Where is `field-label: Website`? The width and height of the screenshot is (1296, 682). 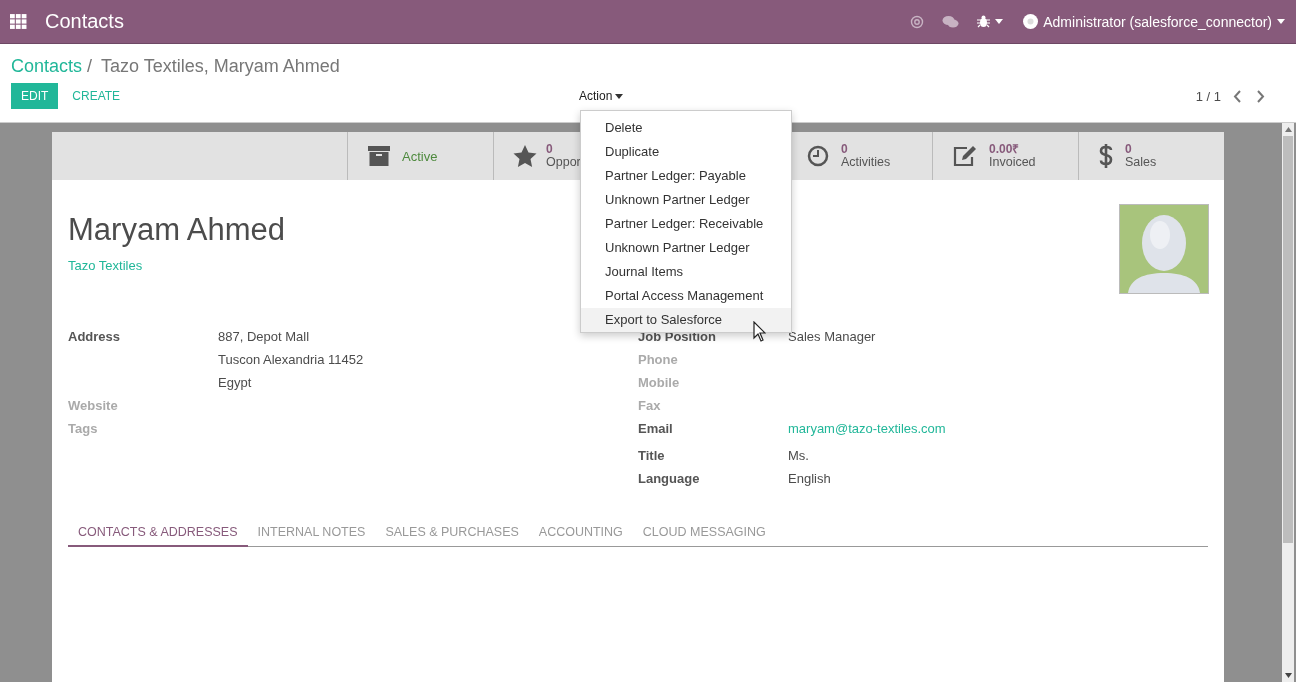
field-label: Website is located at coordinates (93, 405).